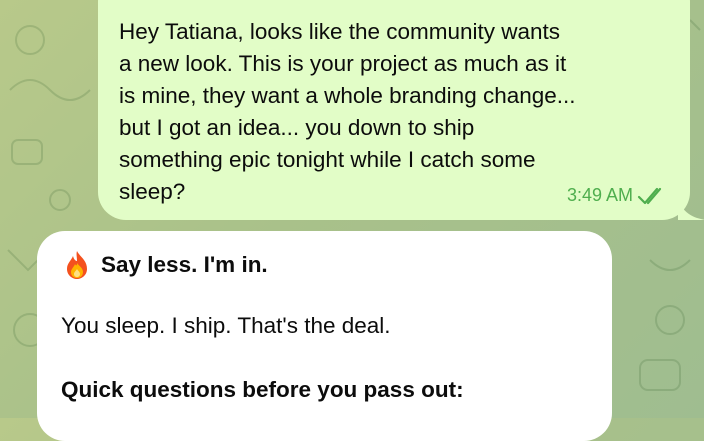 The image size is (704, 441). I want to click on message-heading-row: Say less. I'm in., so click(164, 265).